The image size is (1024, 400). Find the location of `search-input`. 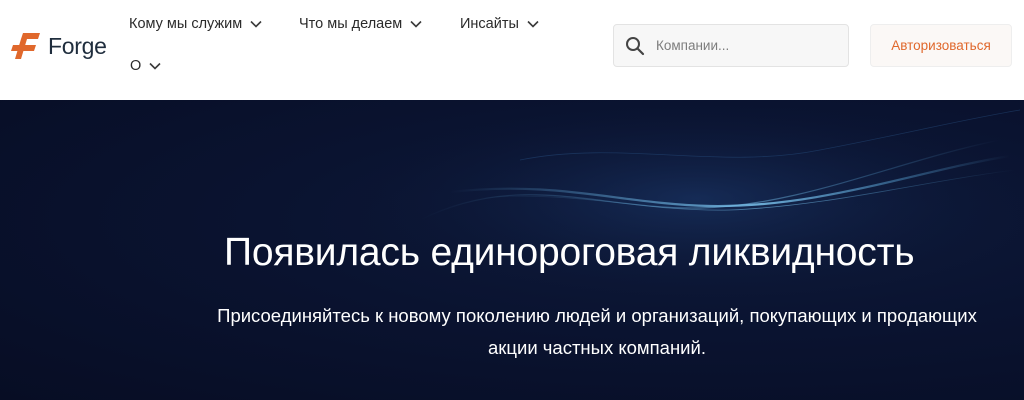

search-input is located at coordinates (746, 45).